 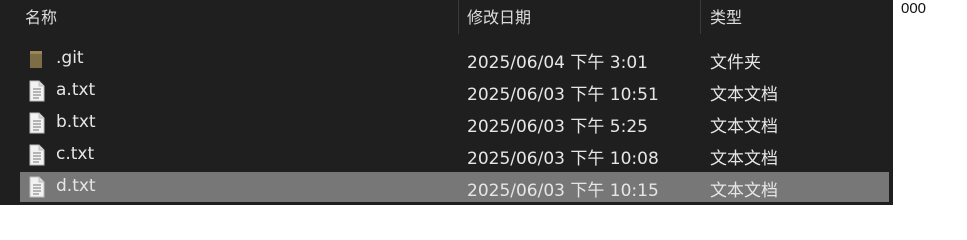 I want to click on side-label: 000, so click(x=914, y=8).